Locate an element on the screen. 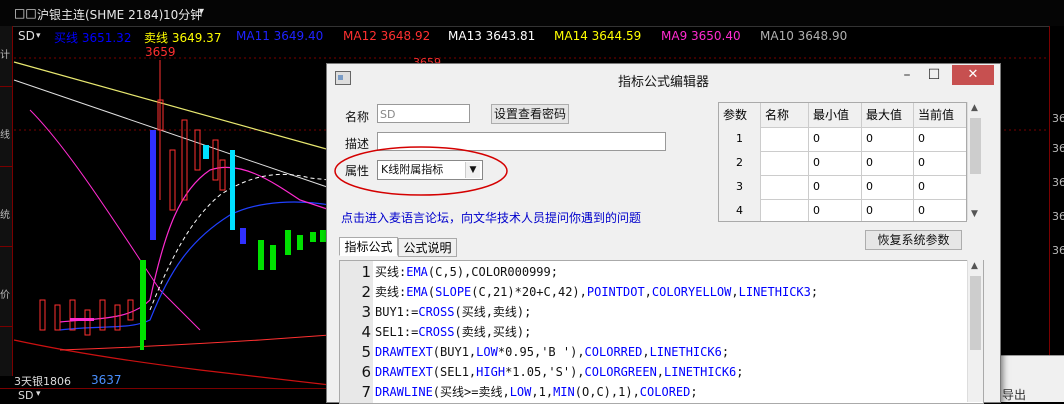 This screenshot has width=1064, height=404. side-panel-fragment: 导出 is located at coordinates (1031, 378).